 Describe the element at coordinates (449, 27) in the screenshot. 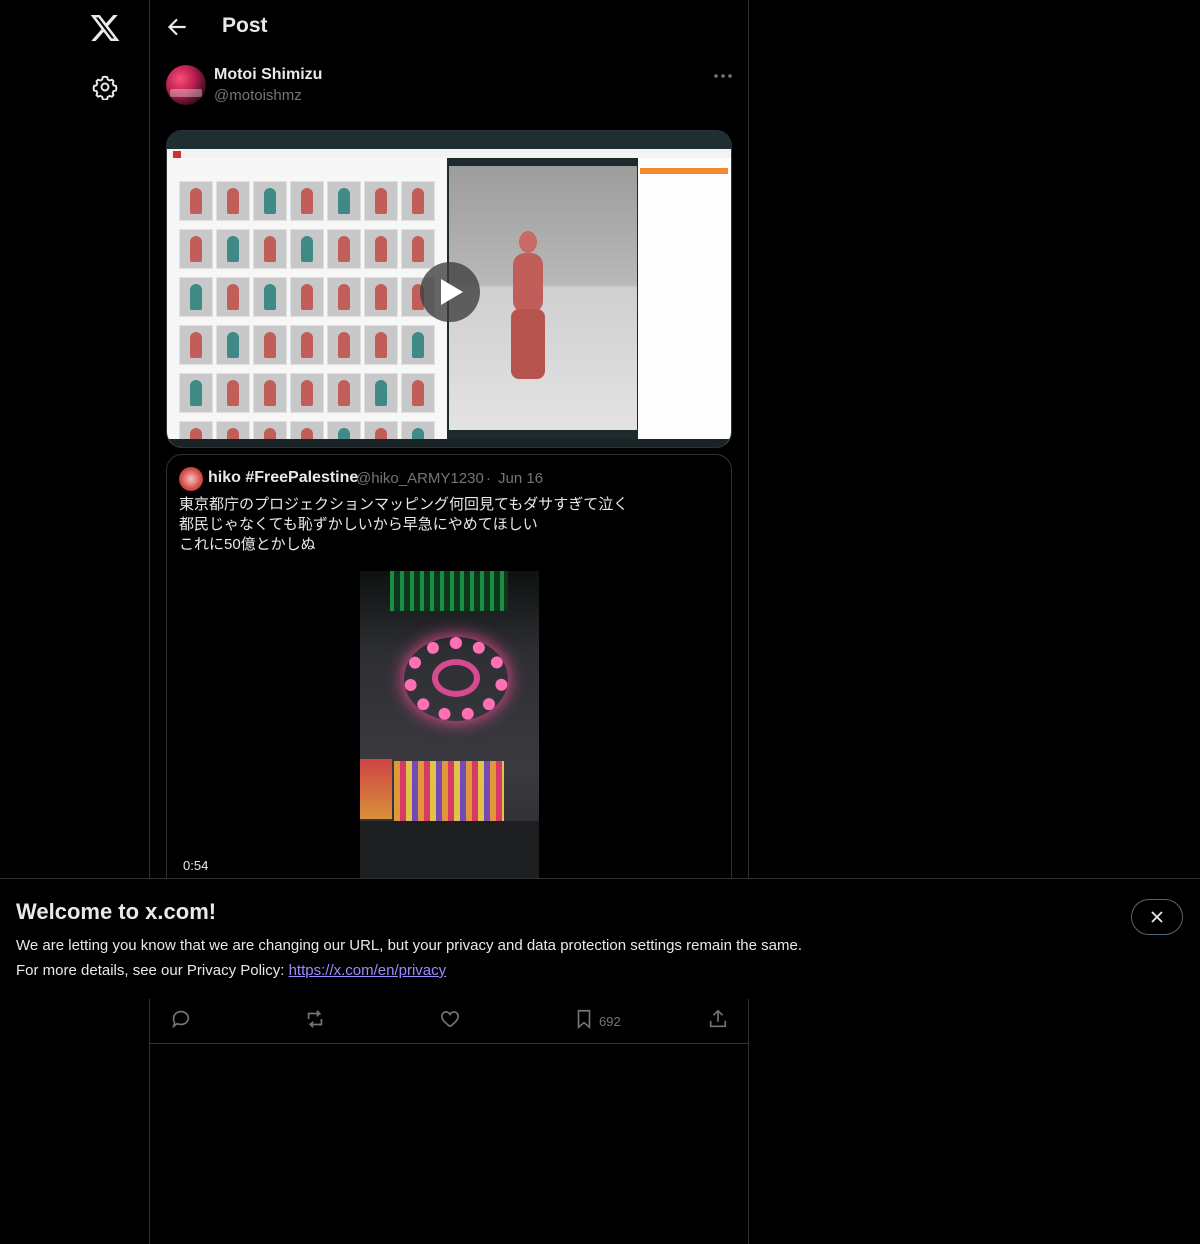

I see `post-header: Post` at that location.